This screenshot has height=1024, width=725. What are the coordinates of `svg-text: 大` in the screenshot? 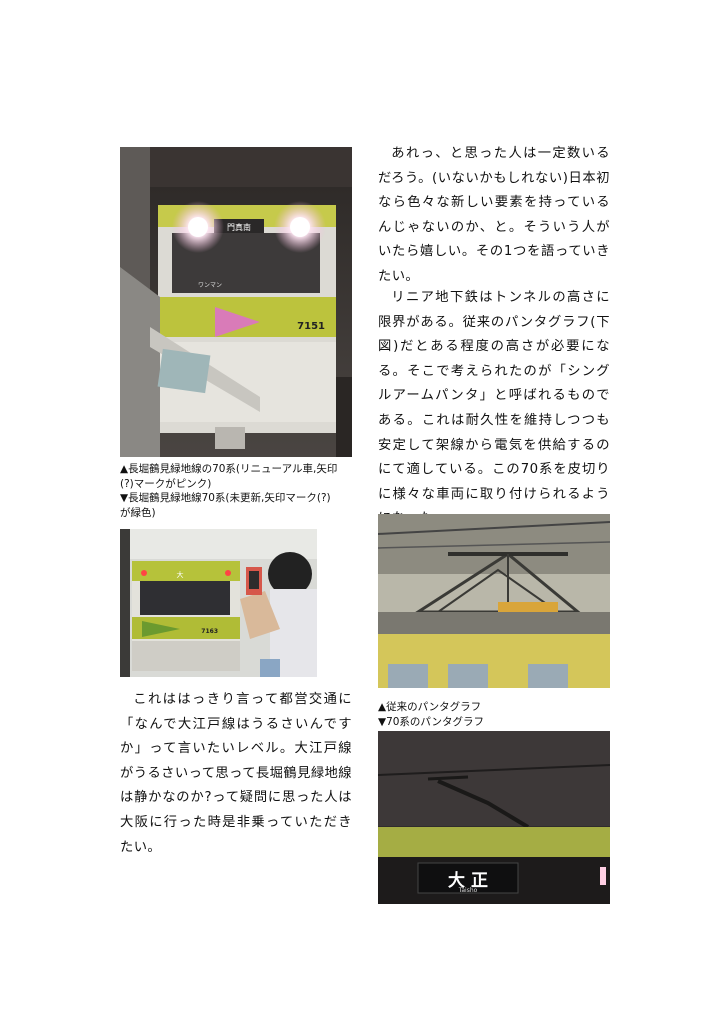 It's located at (180, 574).